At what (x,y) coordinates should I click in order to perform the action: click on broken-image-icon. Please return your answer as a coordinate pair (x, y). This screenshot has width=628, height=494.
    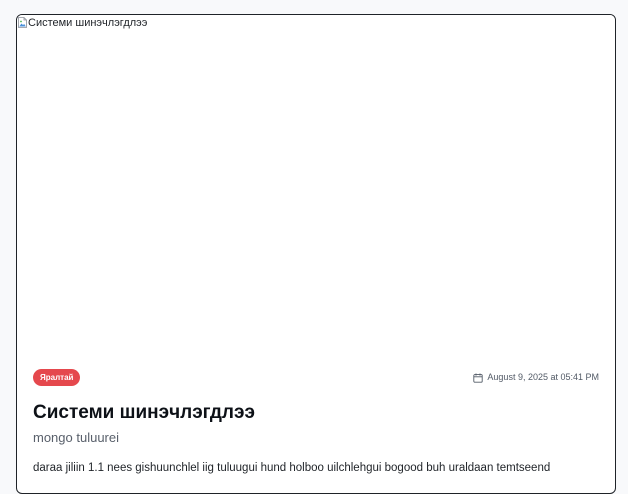
    Looking at the image, I should click on (22, 22).